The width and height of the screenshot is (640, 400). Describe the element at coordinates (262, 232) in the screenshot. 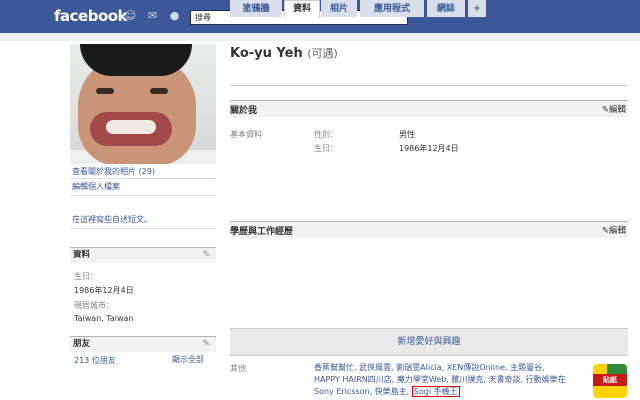

I see `education-title: 學歷與工作經歷` at that location.